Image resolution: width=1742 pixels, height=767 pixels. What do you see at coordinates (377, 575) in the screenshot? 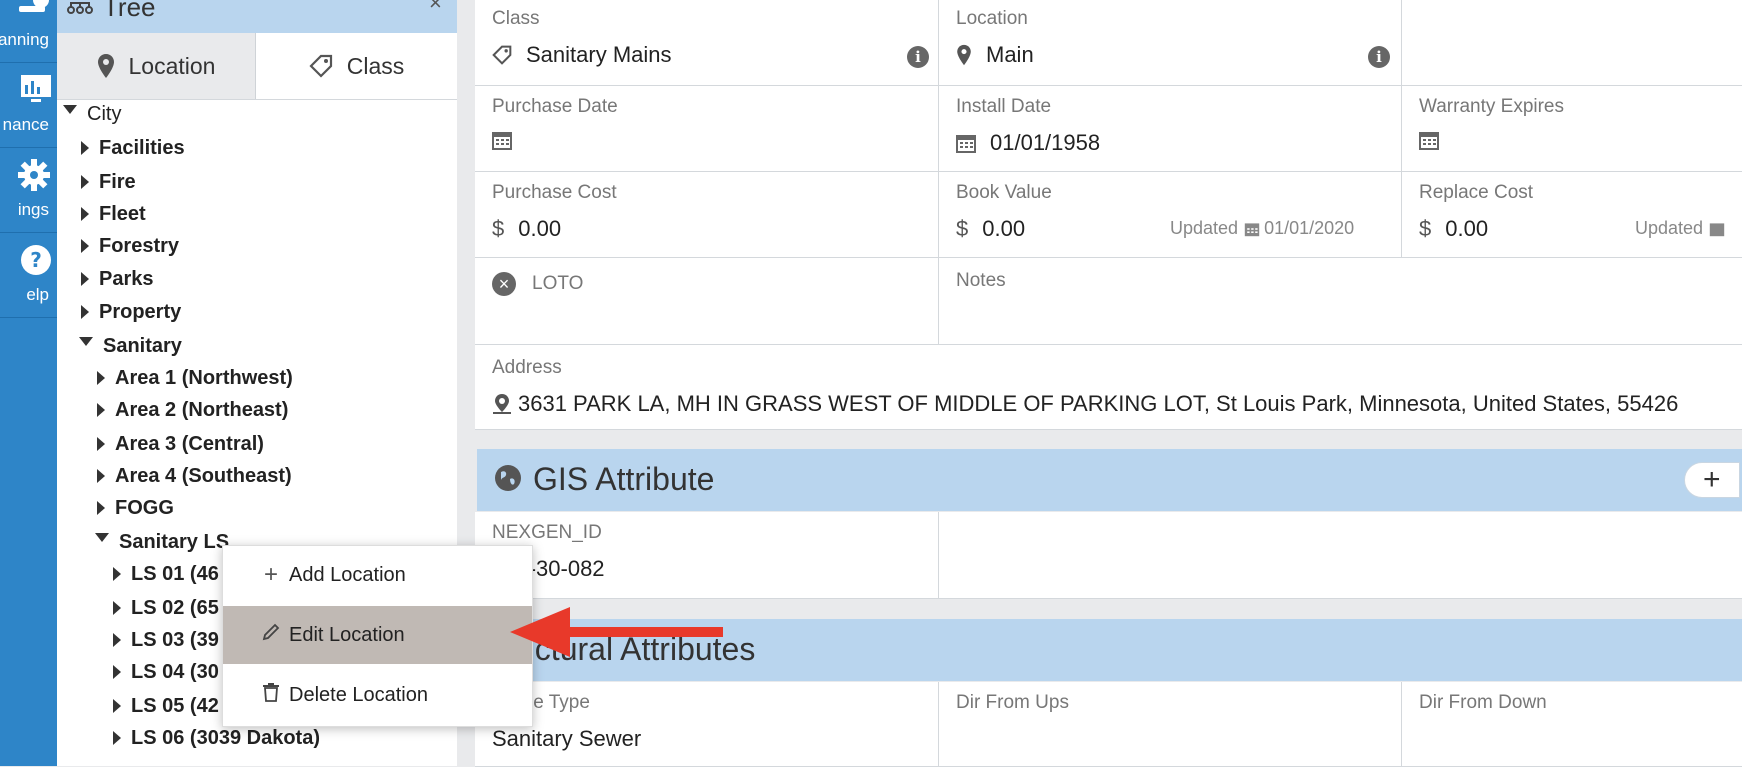
I see `add-location-menu-item: + Add Location` at bounding box center [377, 575].